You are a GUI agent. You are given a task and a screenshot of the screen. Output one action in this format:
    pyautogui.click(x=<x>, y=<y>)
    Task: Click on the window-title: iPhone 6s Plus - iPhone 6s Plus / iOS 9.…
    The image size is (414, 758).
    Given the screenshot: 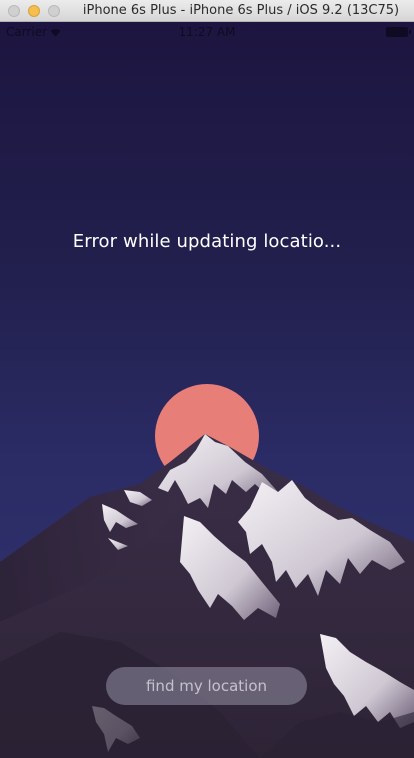 What is the action you would take?
    pyautogui.click(x=241, y=10)
    